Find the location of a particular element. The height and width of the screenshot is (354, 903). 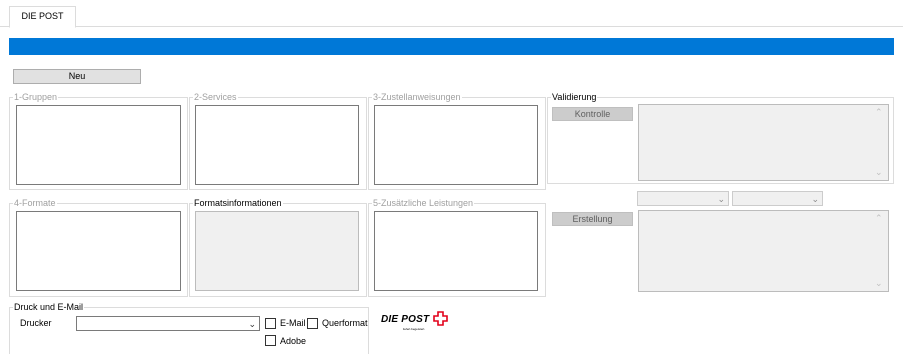

erstellung-button: Erstellung is located at coordinates (592, 219).